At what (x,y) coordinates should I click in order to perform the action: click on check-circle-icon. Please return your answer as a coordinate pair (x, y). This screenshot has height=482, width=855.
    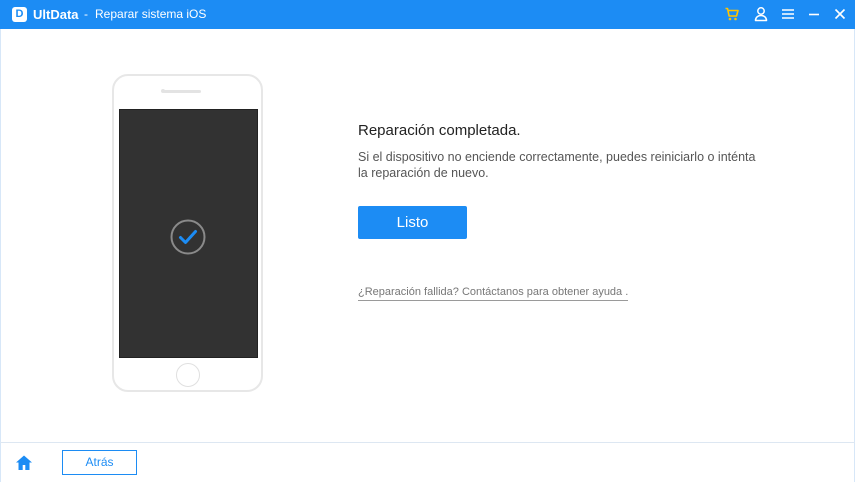
    Looking at the image, I should click on (188, 237).